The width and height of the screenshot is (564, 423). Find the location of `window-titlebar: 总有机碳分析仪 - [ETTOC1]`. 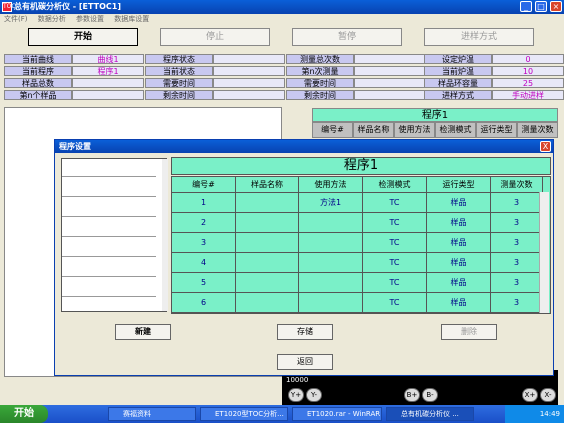

window-titlebar: 总有机碳分析仪 - [ETTOC1] is located at coordinates (282, 7).